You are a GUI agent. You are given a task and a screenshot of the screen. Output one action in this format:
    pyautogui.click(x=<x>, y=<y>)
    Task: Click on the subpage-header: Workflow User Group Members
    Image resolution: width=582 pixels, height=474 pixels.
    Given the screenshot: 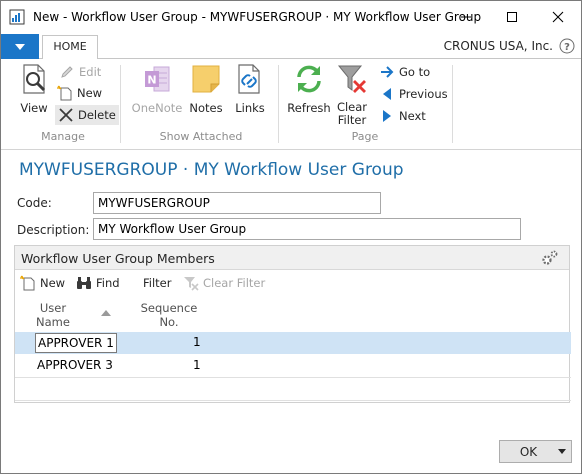 What is the action you would take?
    pyautogui.click(x=292, y=258)
    